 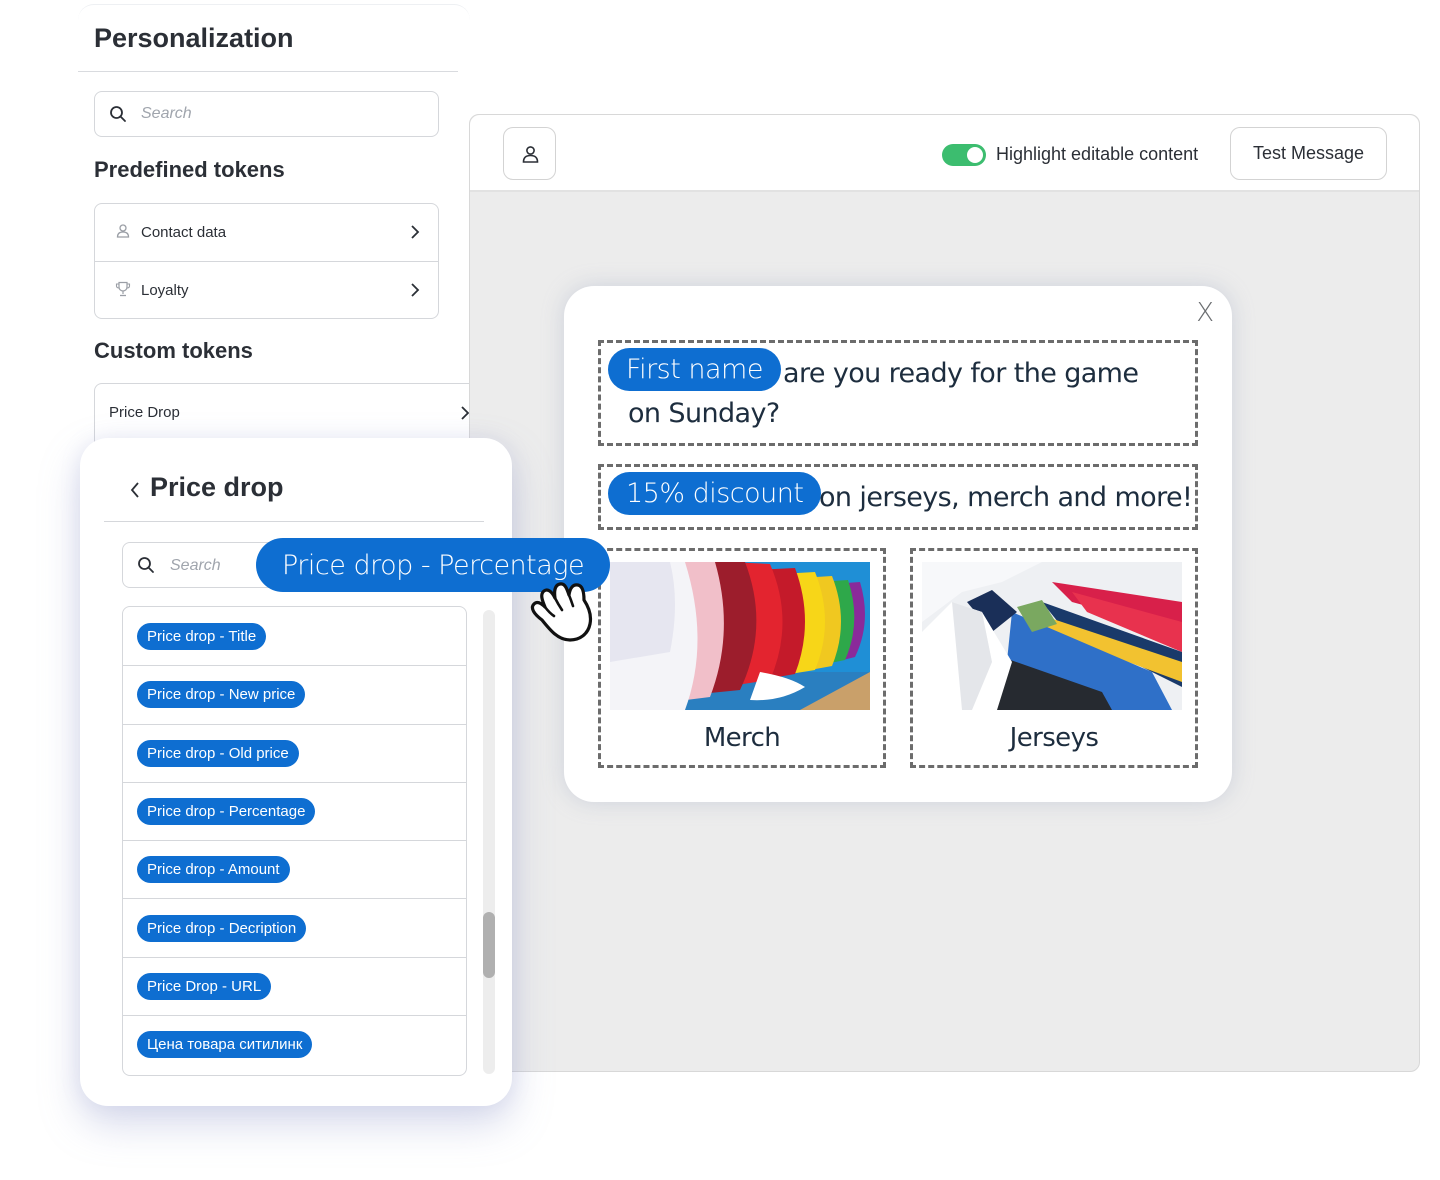 I want to click on editable-product-card-merch: Merch, so click(x=742, y=658).